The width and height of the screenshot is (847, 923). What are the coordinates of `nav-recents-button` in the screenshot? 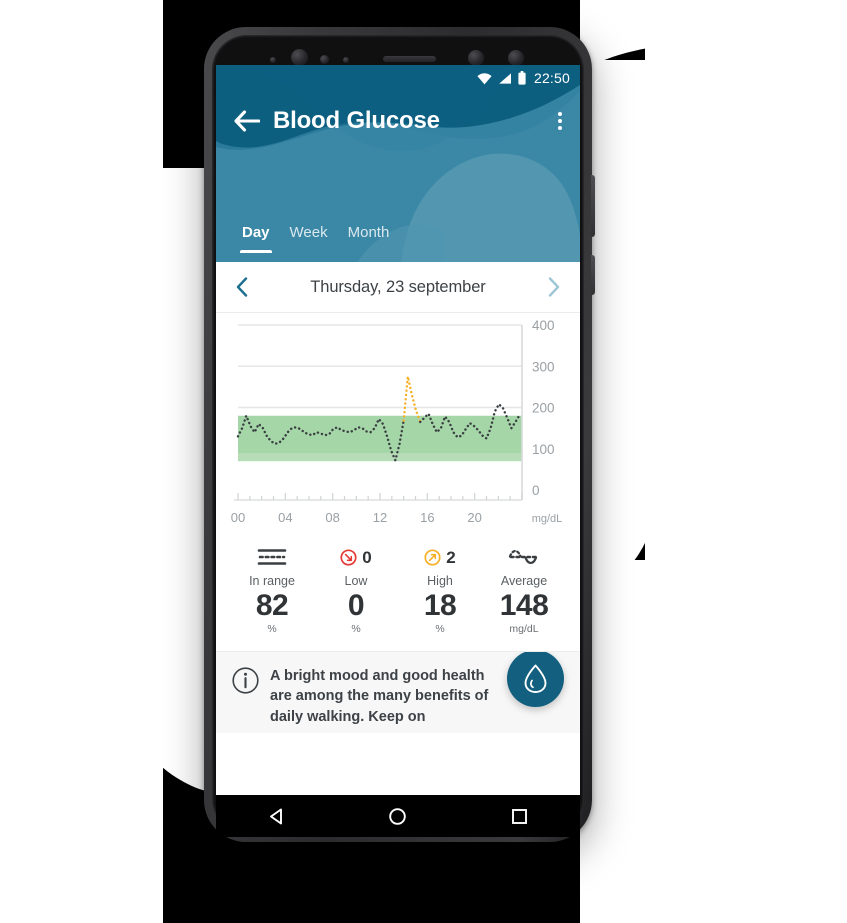 It's located at (519, 816).